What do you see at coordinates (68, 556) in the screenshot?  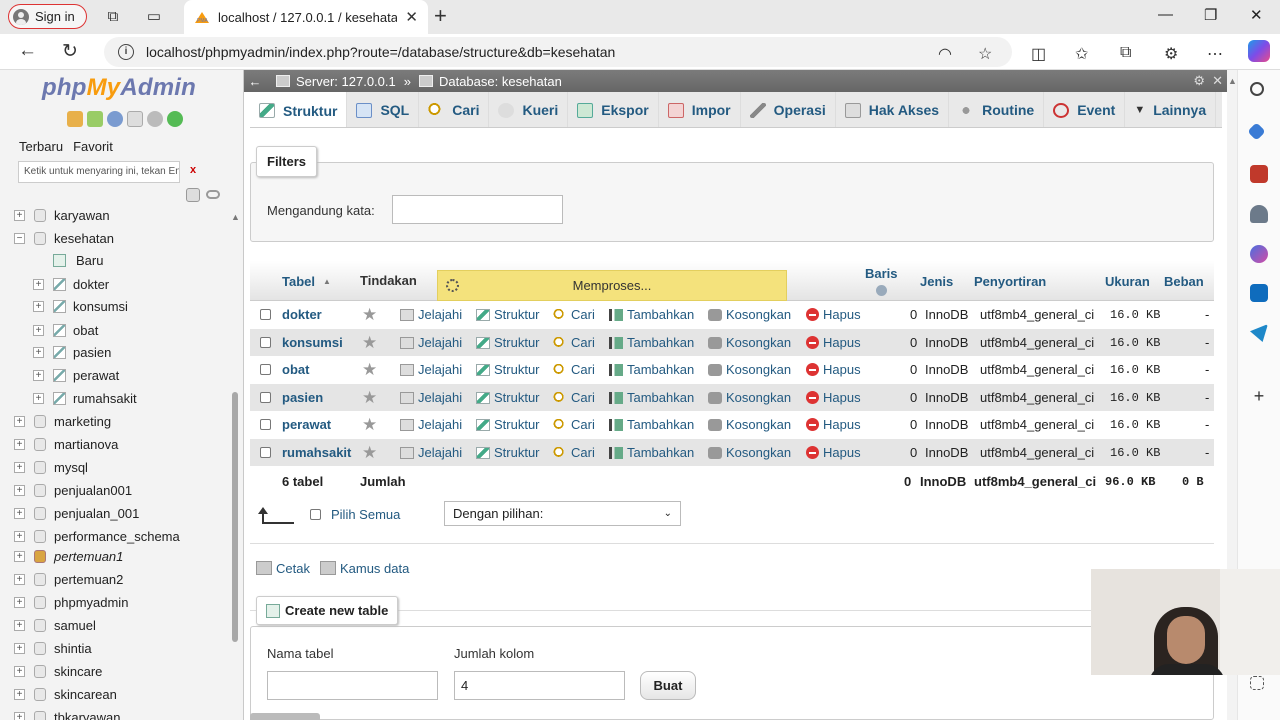 I see `tree-db-pertemuan1: + pertemuan1` at bounding box center [68, 556].